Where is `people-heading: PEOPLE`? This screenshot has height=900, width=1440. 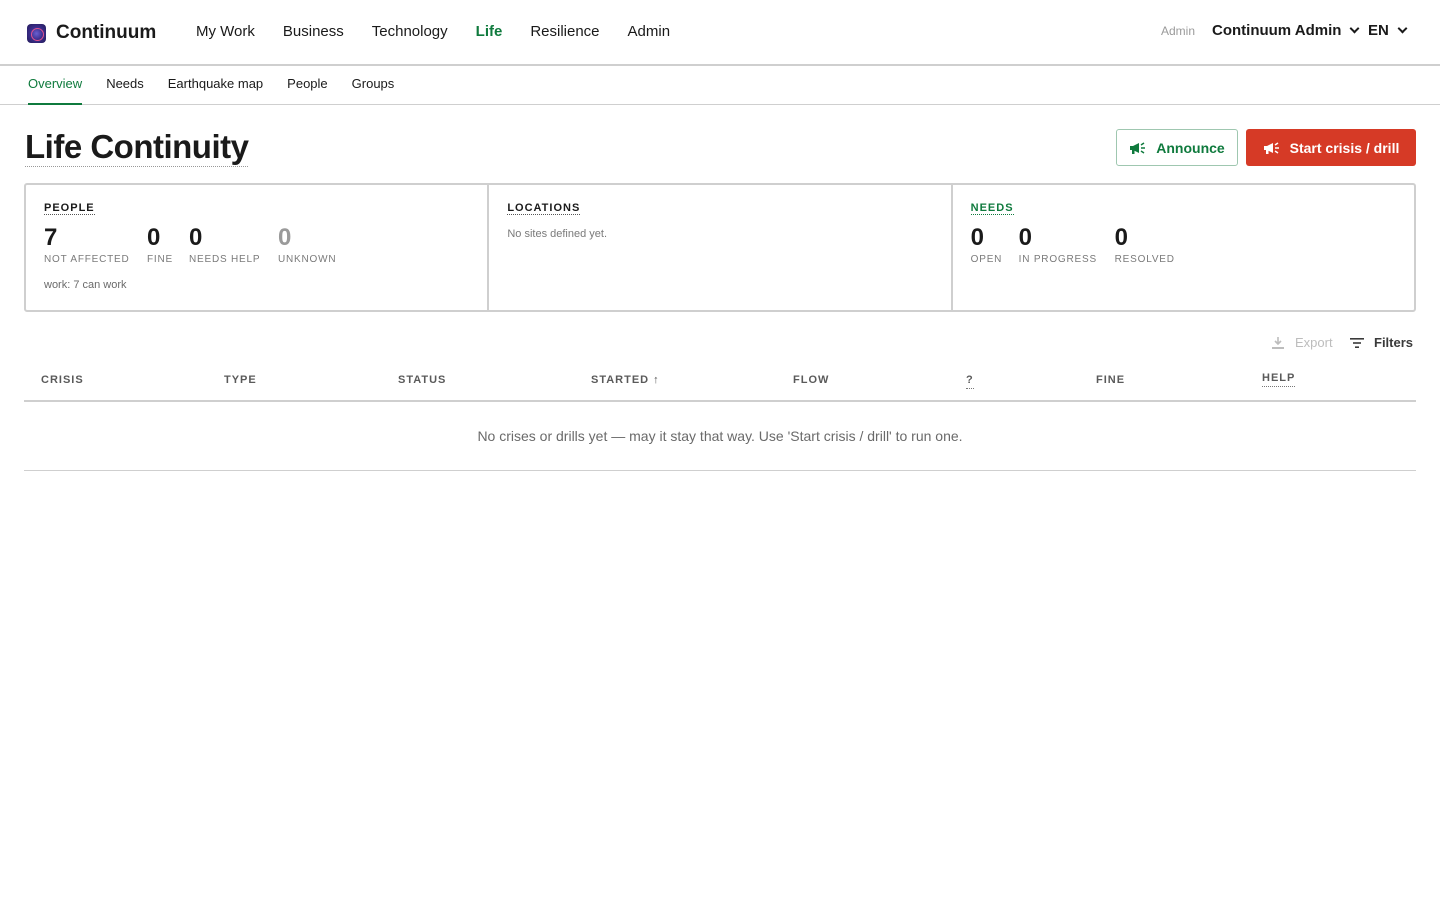
people-heading: PEOPLE is located at coordinates (69, 208).